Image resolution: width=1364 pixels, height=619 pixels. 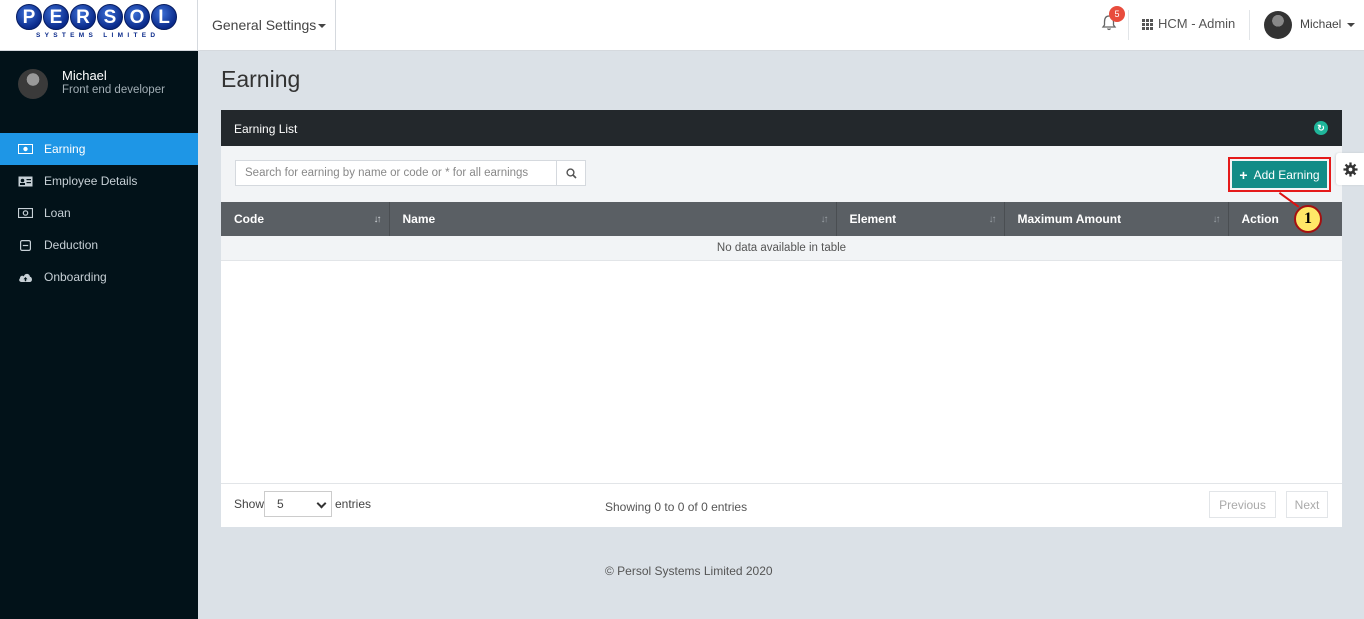 I want to click on next-page-button: Next, so click(x=1307, y=504).